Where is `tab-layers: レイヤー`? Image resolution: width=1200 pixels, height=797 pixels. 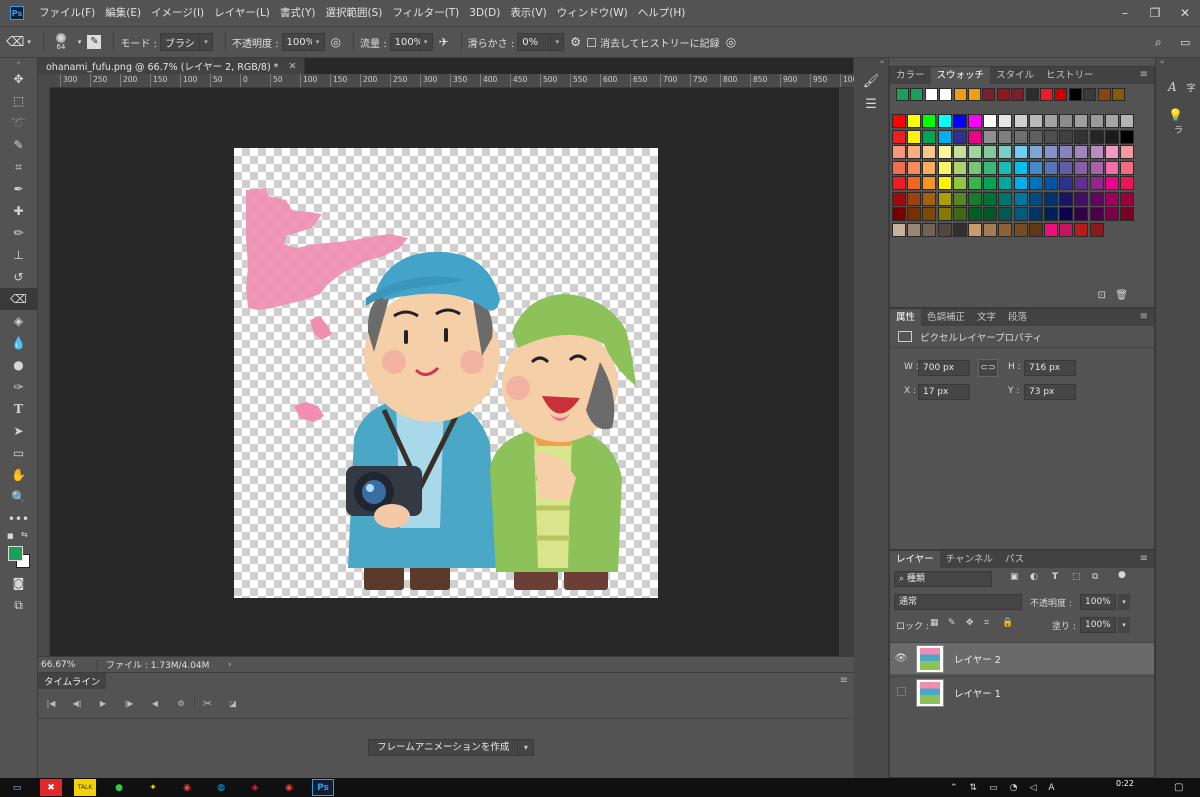
tab-layers: レイヤー is located at coordinates (915, 559).